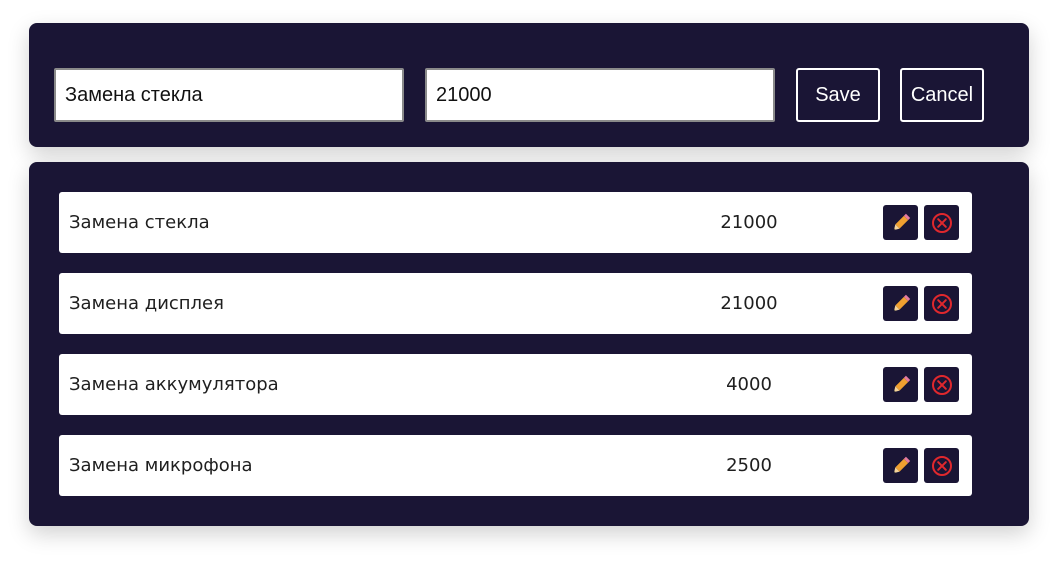  What do you see at coordinates (838, 95) in the screenshot?
I see `save-button: Save` at bounding box center [838, 95].